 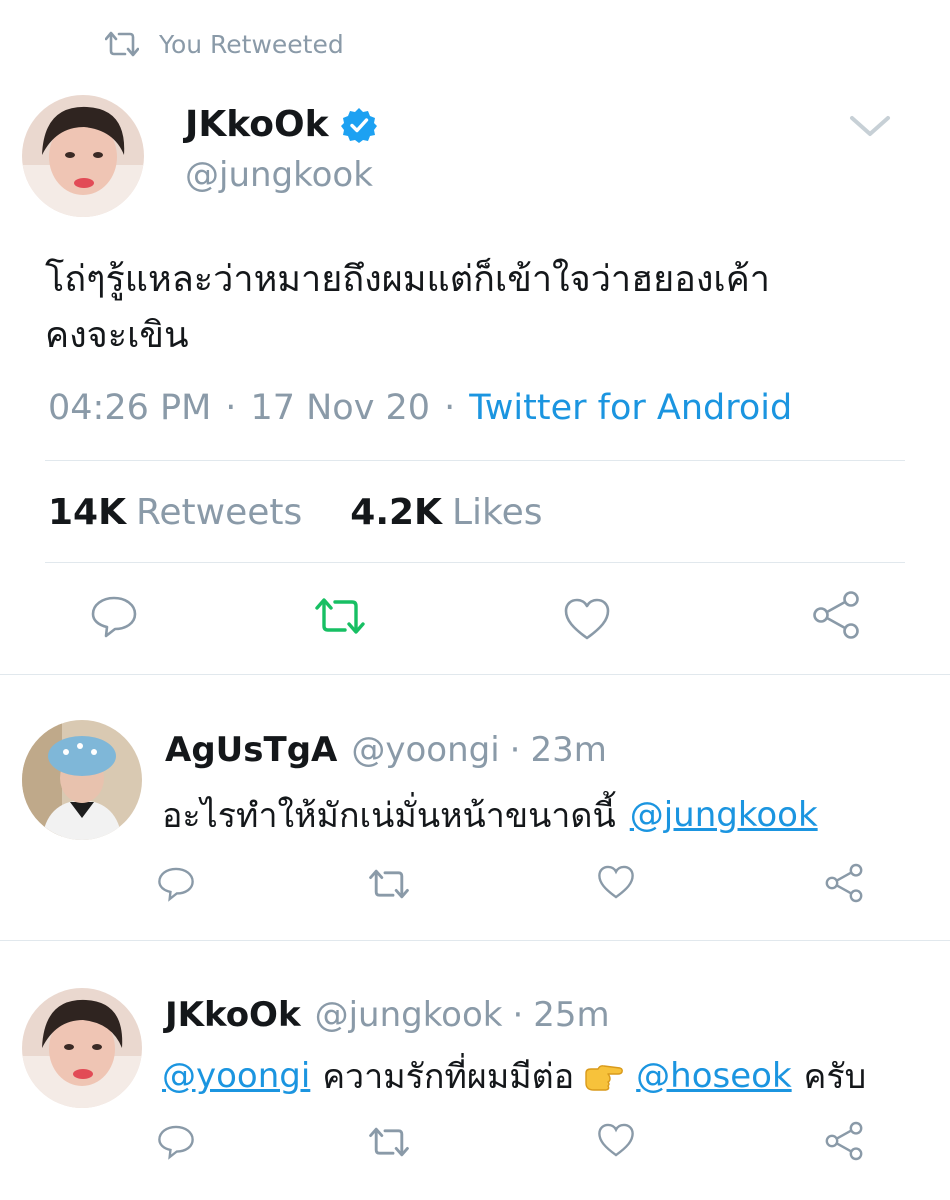 What do you see at coordinates (713, 1076) in the screenshot?
I see `mention-link: @hoseok` at bounding box center [713, 1076].